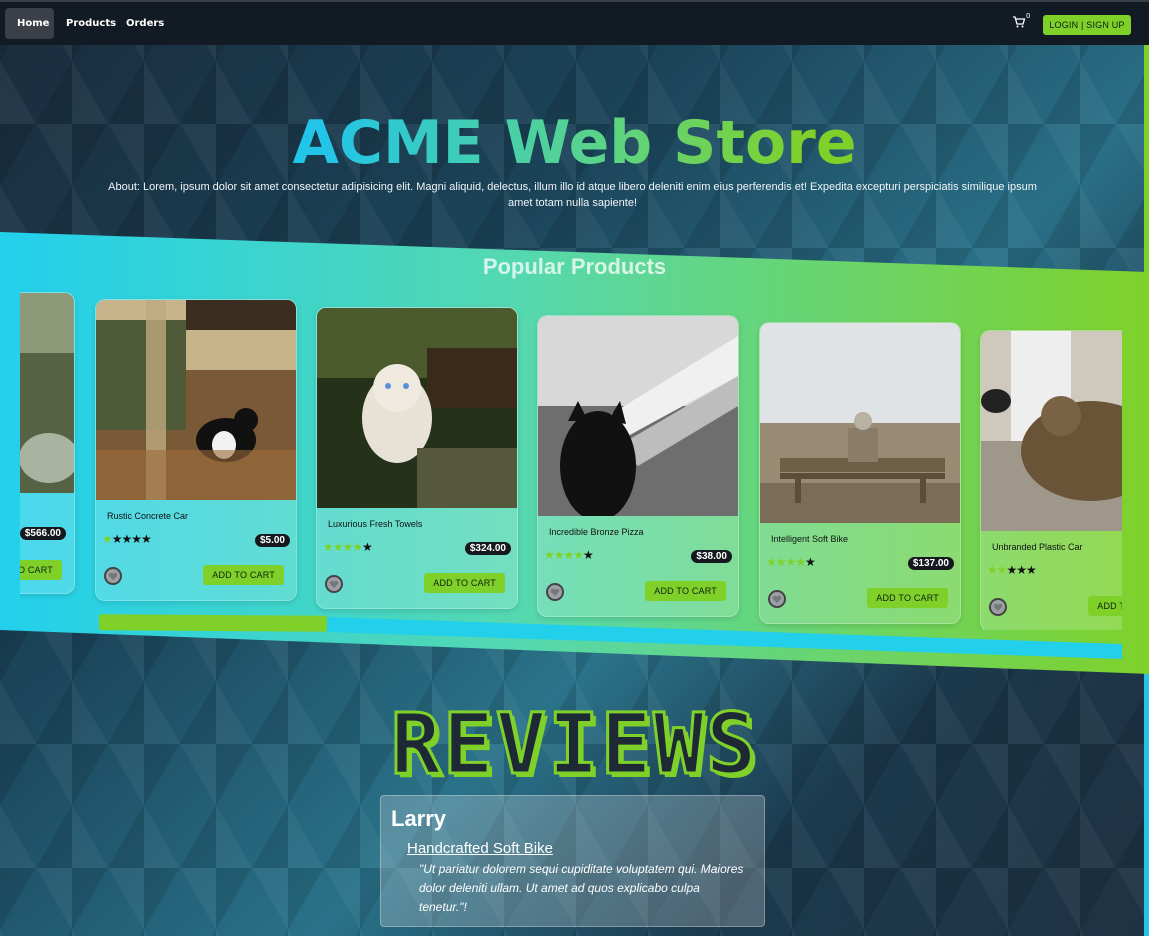 This screenshot has width=1149, height=936. Describe the element at coordinates (148, 516) in the screenshot. I see `product-name: Rustic Concrete Car` at that location.